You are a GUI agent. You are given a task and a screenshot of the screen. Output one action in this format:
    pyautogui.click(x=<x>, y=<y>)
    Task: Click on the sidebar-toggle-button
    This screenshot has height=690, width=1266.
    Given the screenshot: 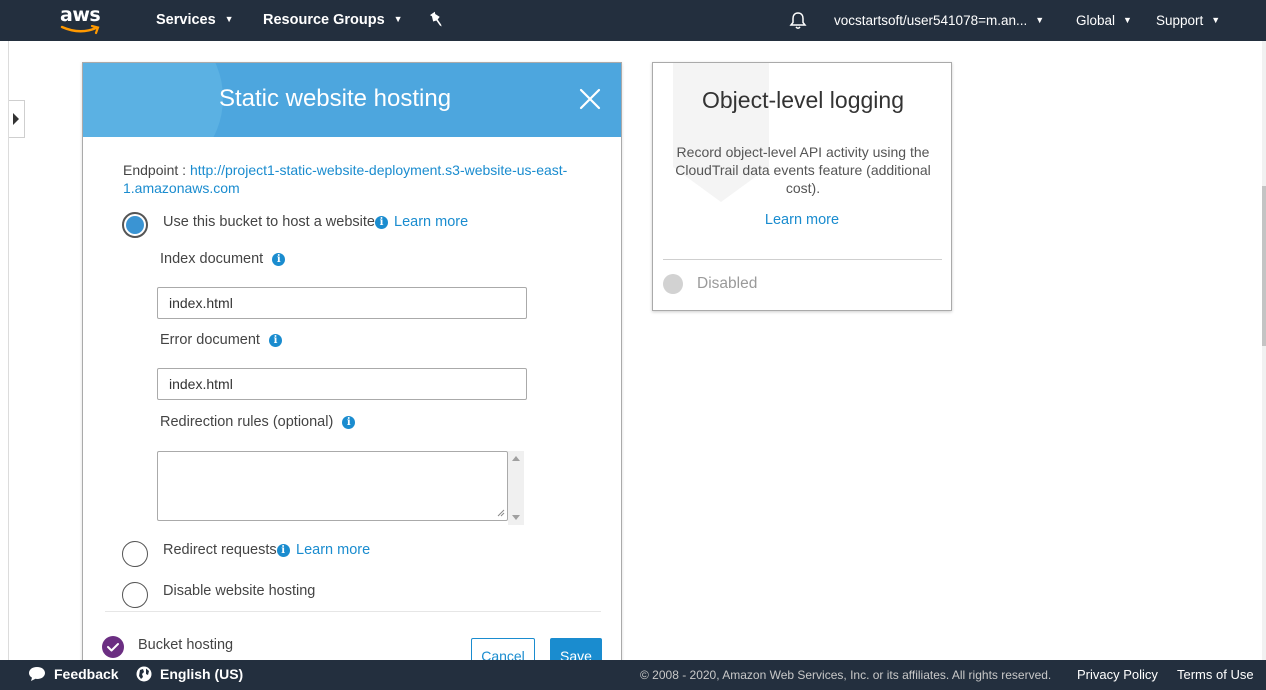 What is the action you would take?
    pyautogui.click(x=17, y=119)
    